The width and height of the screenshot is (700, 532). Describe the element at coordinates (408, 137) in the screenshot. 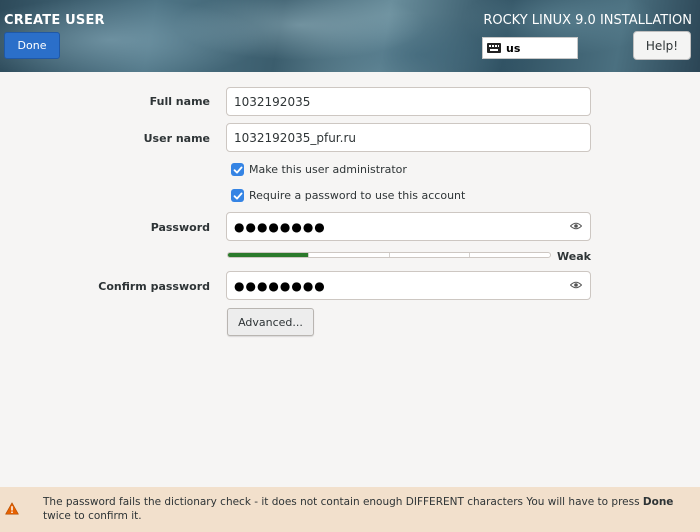

I see `user-name-field: 1032192035_pfur.ru` at that location.